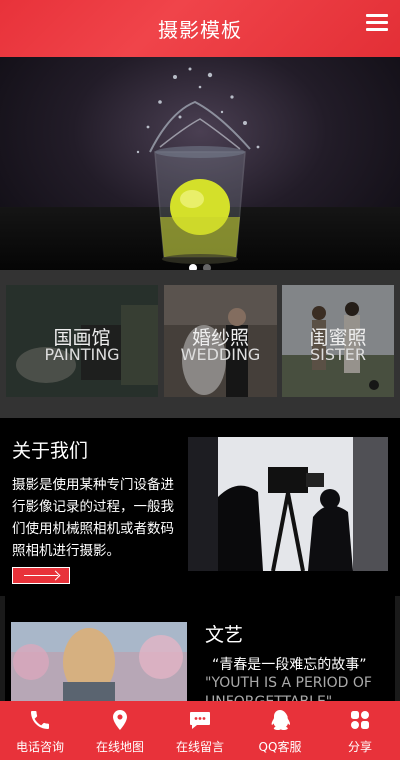 This screenshot has height=760, width=400. What do you see at coordinates (220, 341) in the screenshot?
I see `category-card-wedding: 婚纱照 WEDDING` at bounding box center [220, 341].